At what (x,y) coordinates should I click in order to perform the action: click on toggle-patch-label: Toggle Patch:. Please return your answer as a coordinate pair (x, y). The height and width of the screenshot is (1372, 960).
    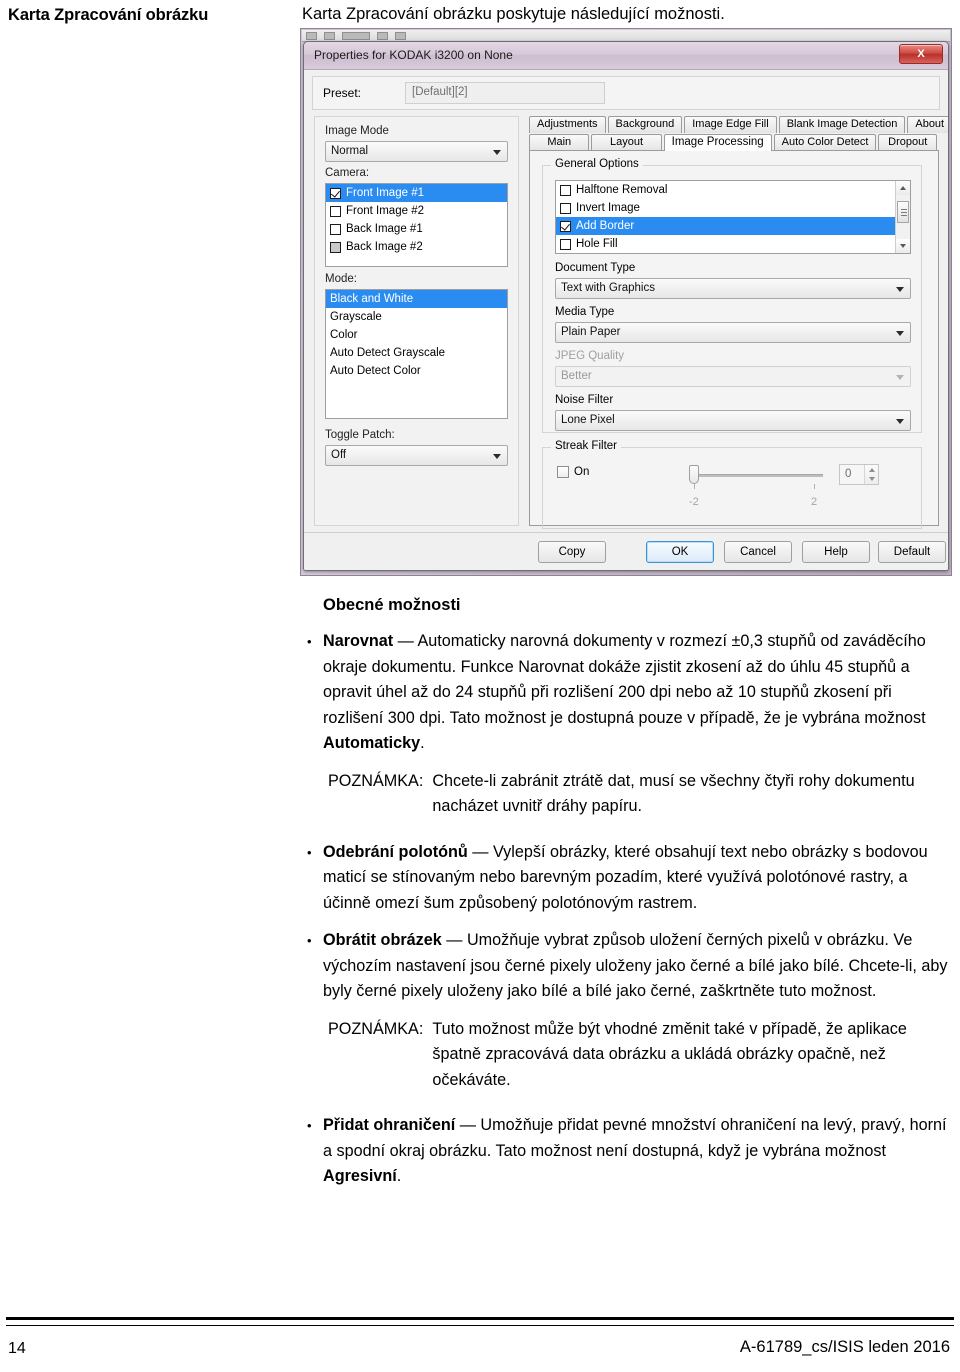
    Looking at the image, I should click on (360, 435).